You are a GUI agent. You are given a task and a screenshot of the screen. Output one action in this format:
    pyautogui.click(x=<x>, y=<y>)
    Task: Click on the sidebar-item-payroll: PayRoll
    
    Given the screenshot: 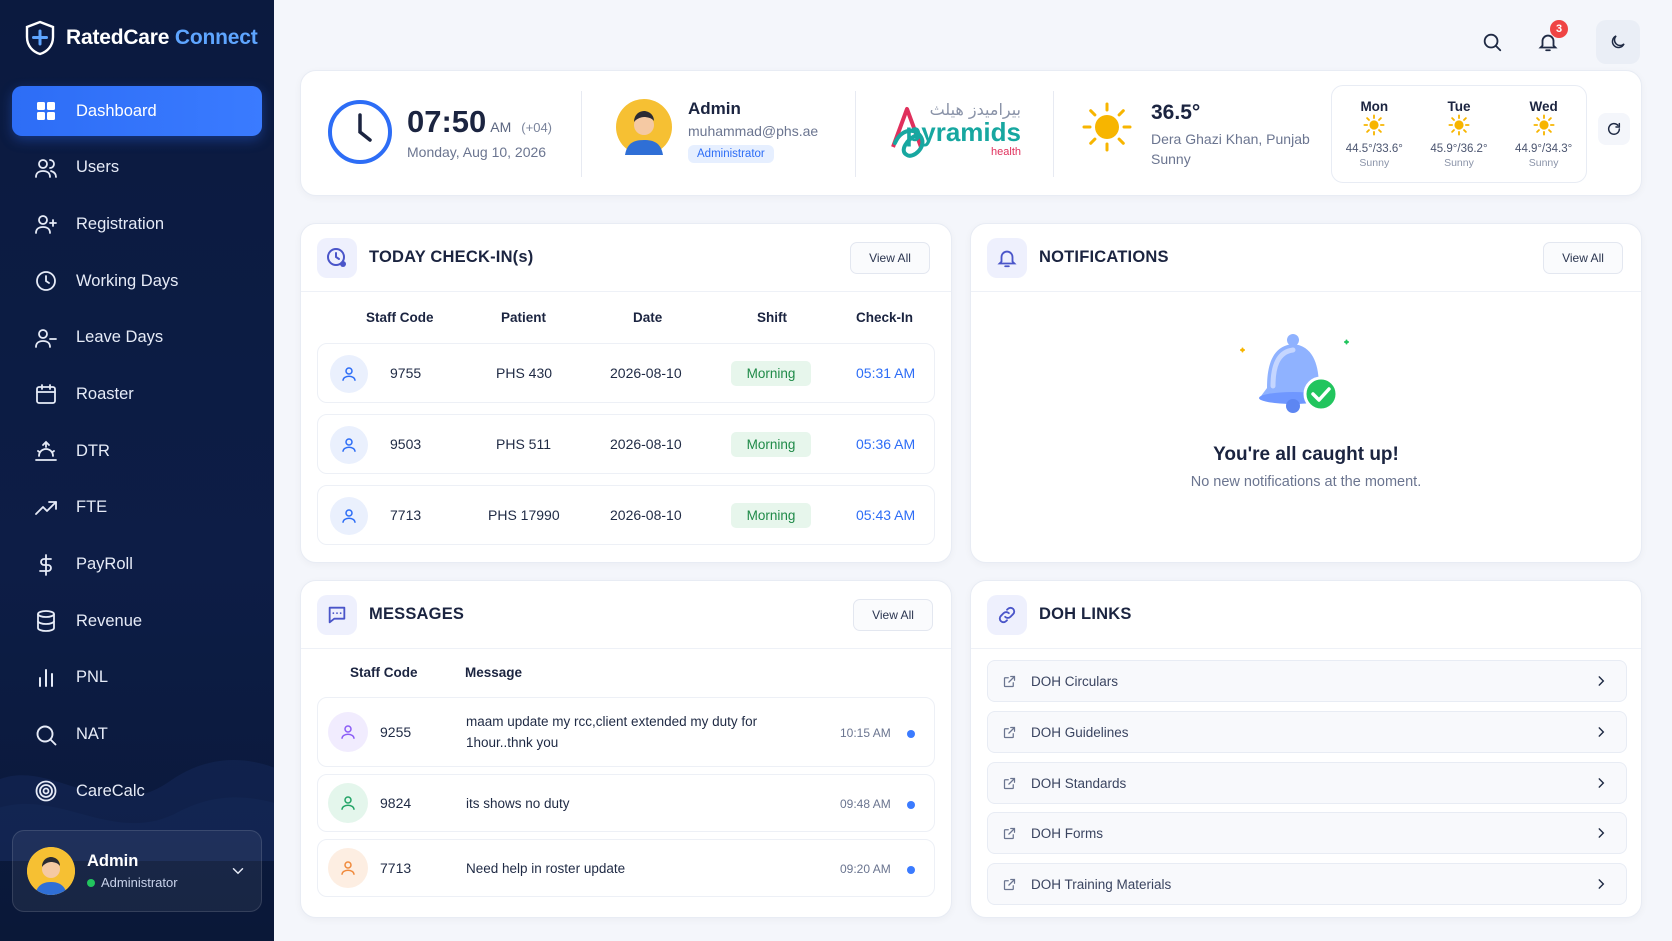 What is the action you would take?
    pyautogui.click(x=137, y=565)
    